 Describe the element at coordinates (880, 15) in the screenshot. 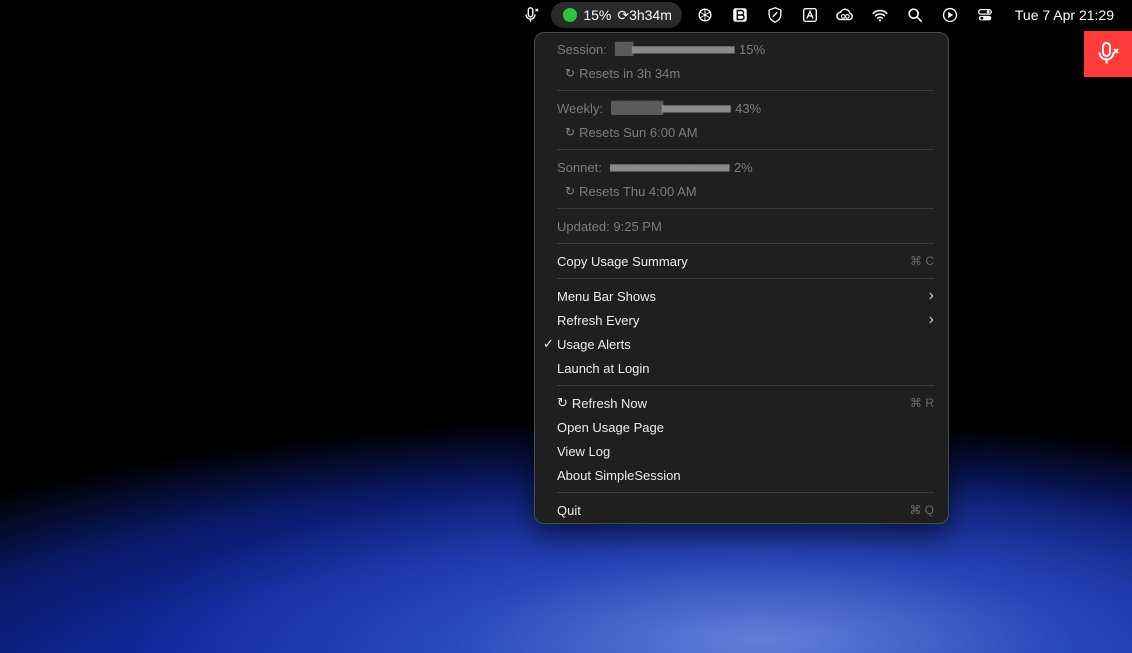

I see `wifi-icon` at that location.